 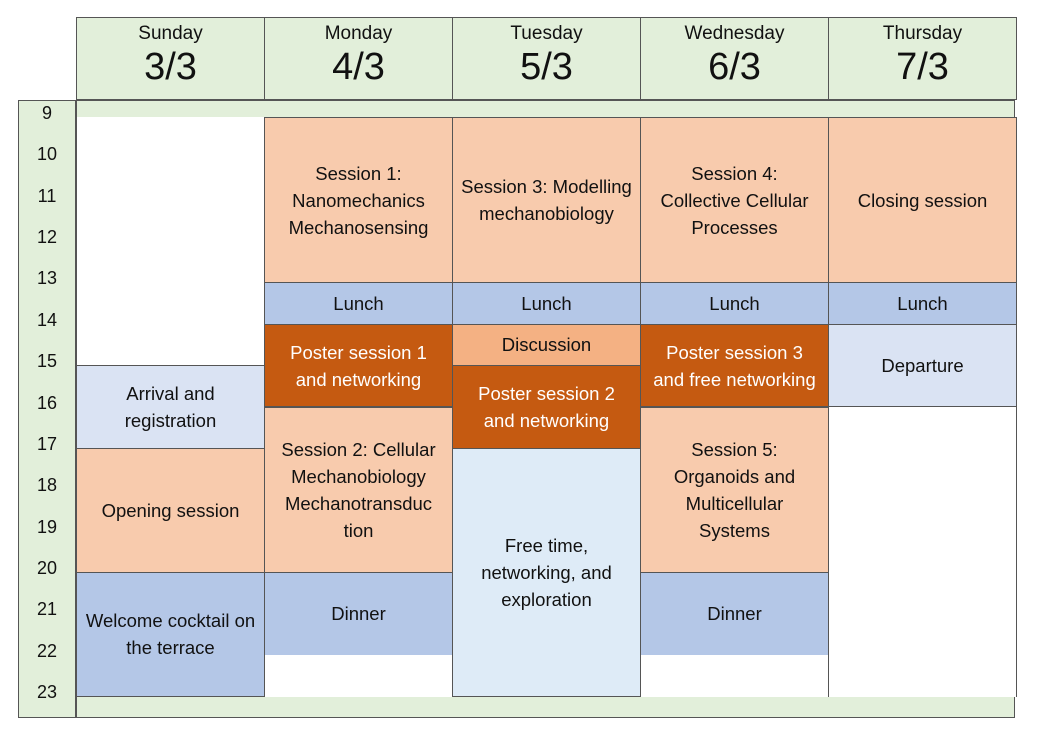 I want to click on event-block: Discussion, so click(x=546, y=345).